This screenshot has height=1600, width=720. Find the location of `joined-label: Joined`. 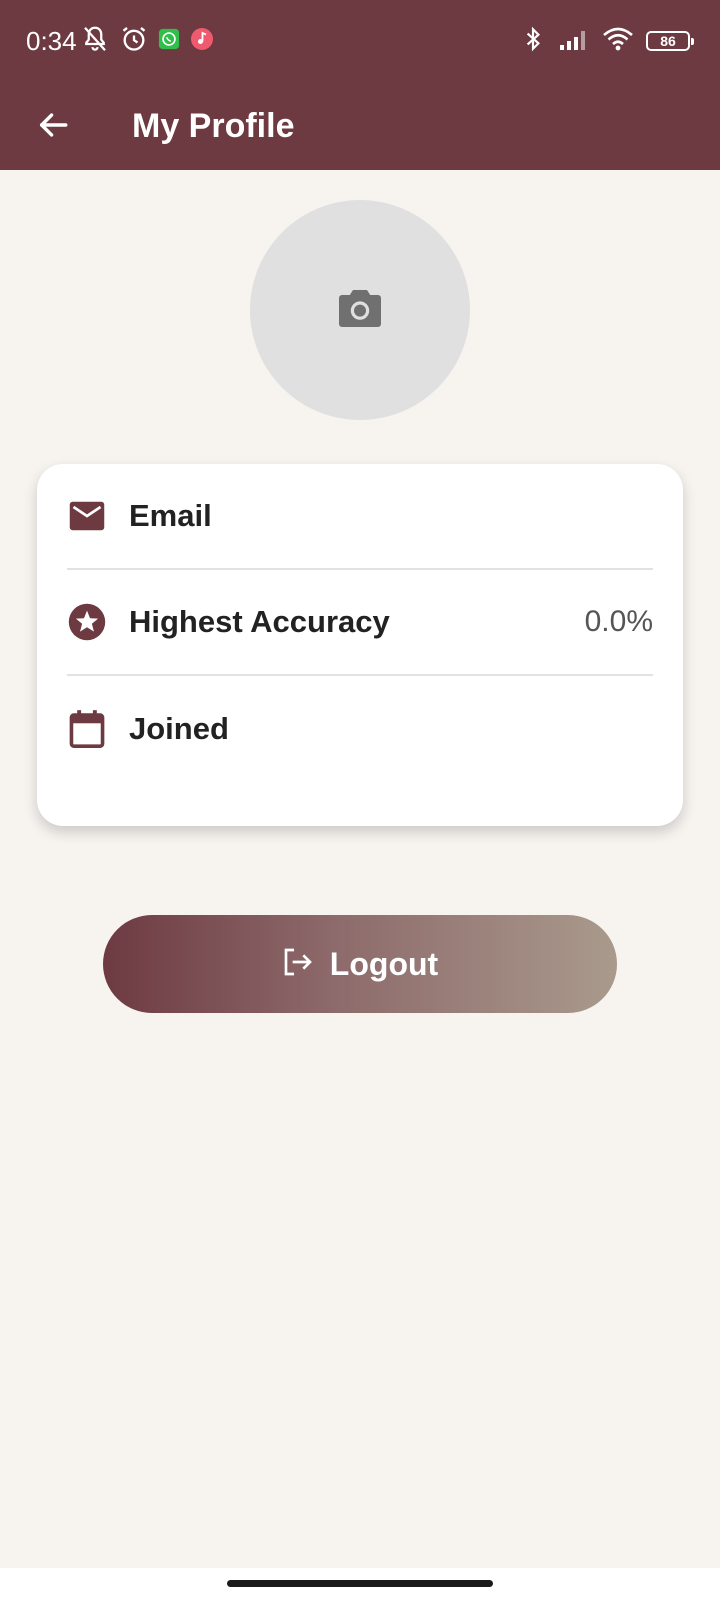

joined-label: Joined is located at coordinates (179, 728).